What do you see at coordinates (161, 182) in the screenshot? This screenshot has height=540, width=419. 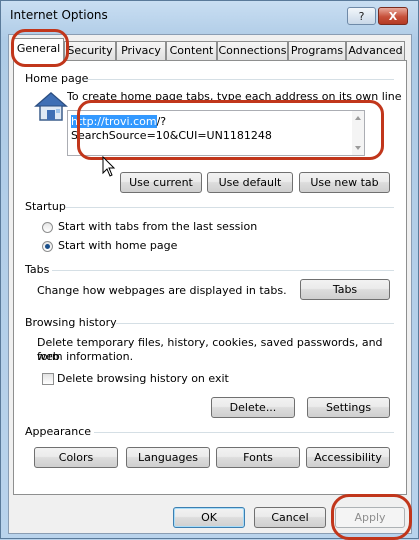 I see `use-current-button: Use current` at bounding box center [161, 182].